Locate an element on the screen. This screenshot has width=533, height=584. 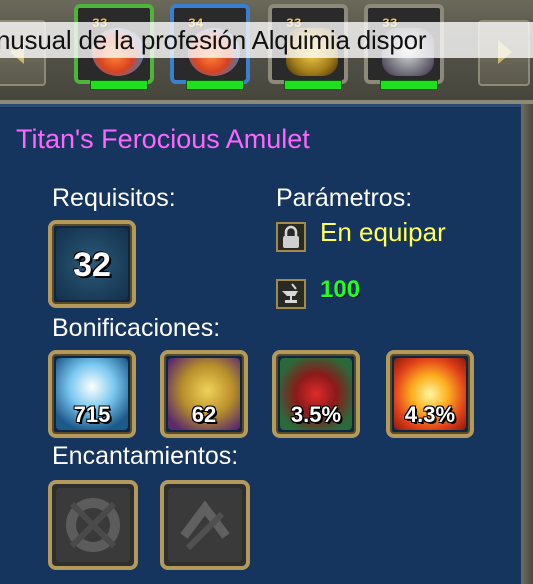
bonus-armor: 715 is located at coordinates (92, 394).